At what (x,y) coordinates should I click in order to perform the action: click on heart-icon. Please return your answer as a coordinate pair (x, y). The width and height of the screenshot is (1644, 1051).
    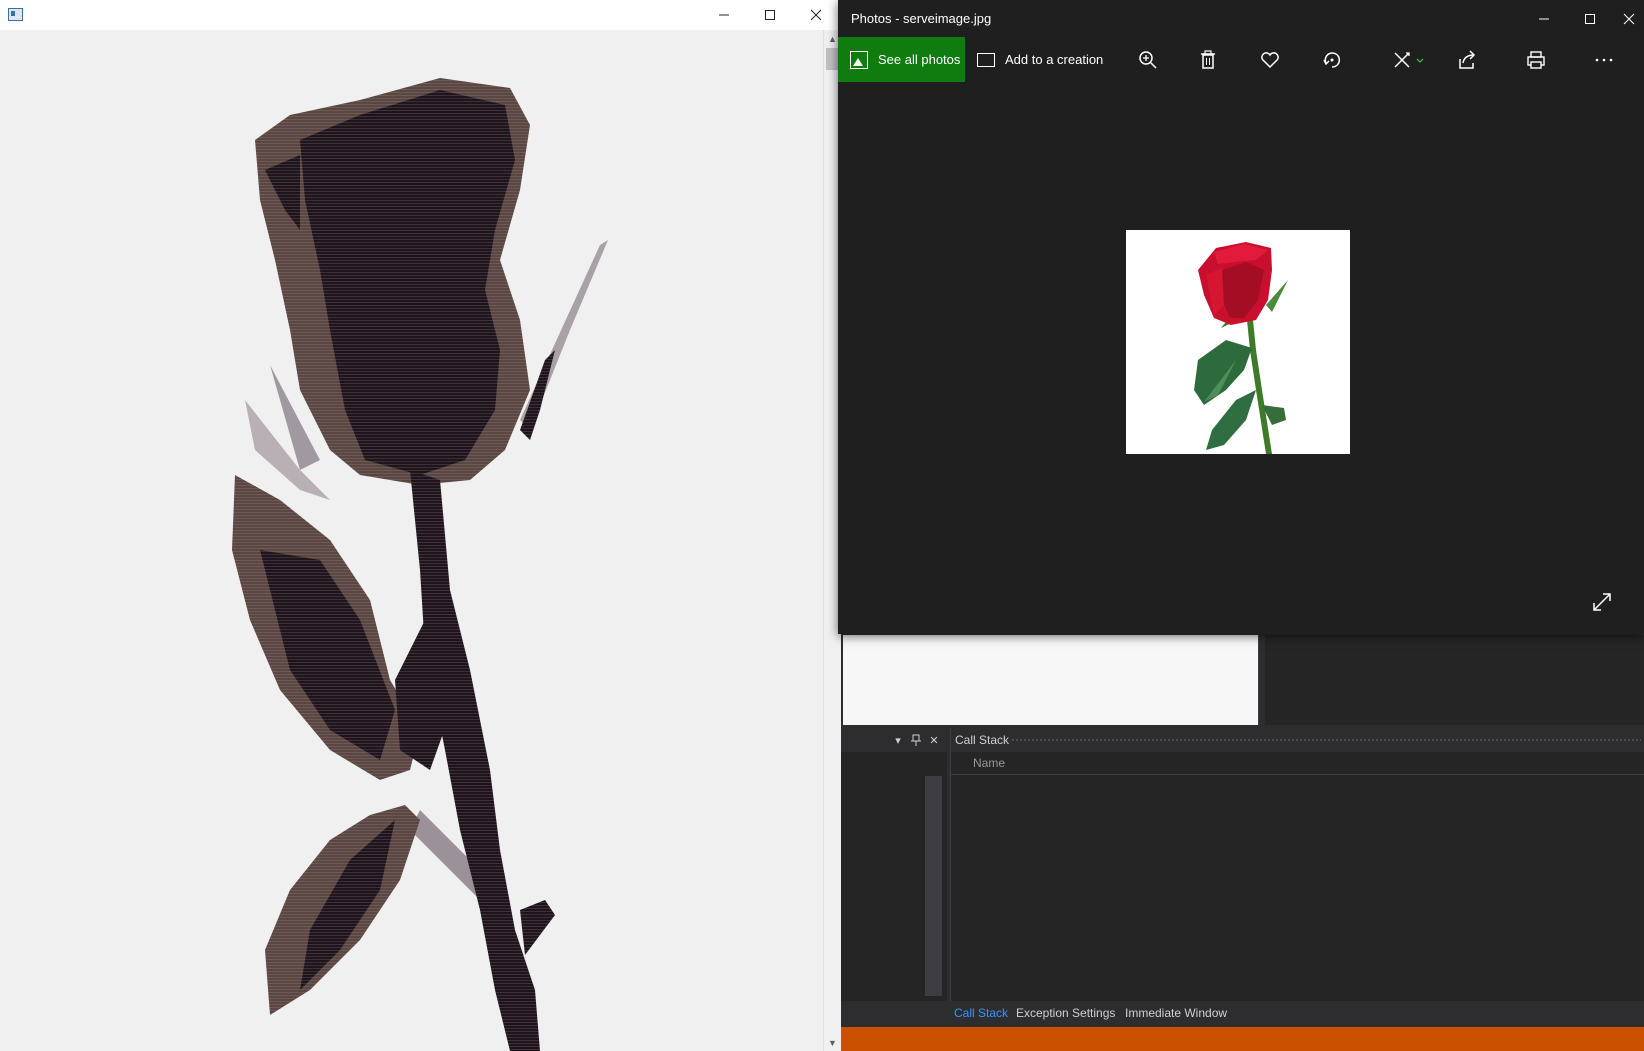
    Looking at the image, I should click on (1270, 60).